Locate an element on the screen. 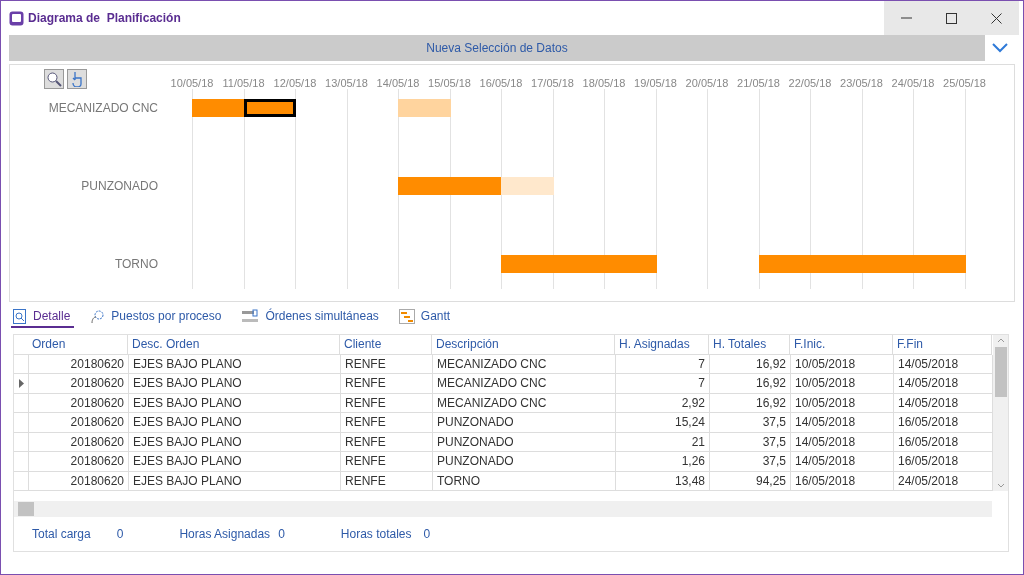 The width and height of the screenshot is (1024, 575). hand-tool-button is located at coordinates (77, 79).